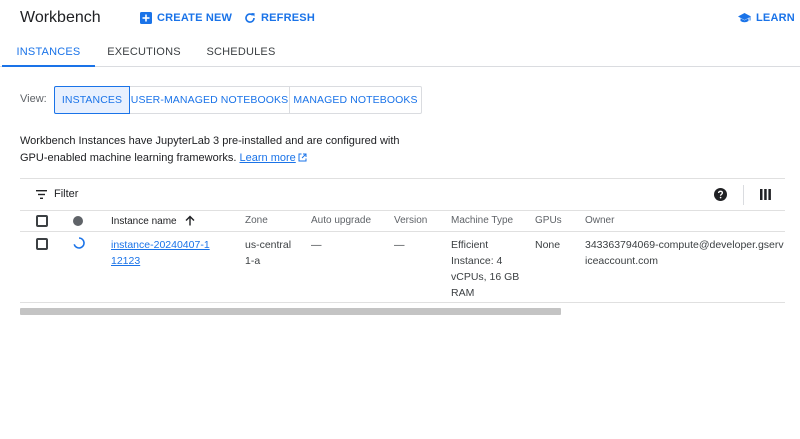 The width and height of the screenshot is (800, 439). I want to click on machine-type-cell: Efficient Instance: 4 vCPUs, 16 GB RAM, so click(485, 269).